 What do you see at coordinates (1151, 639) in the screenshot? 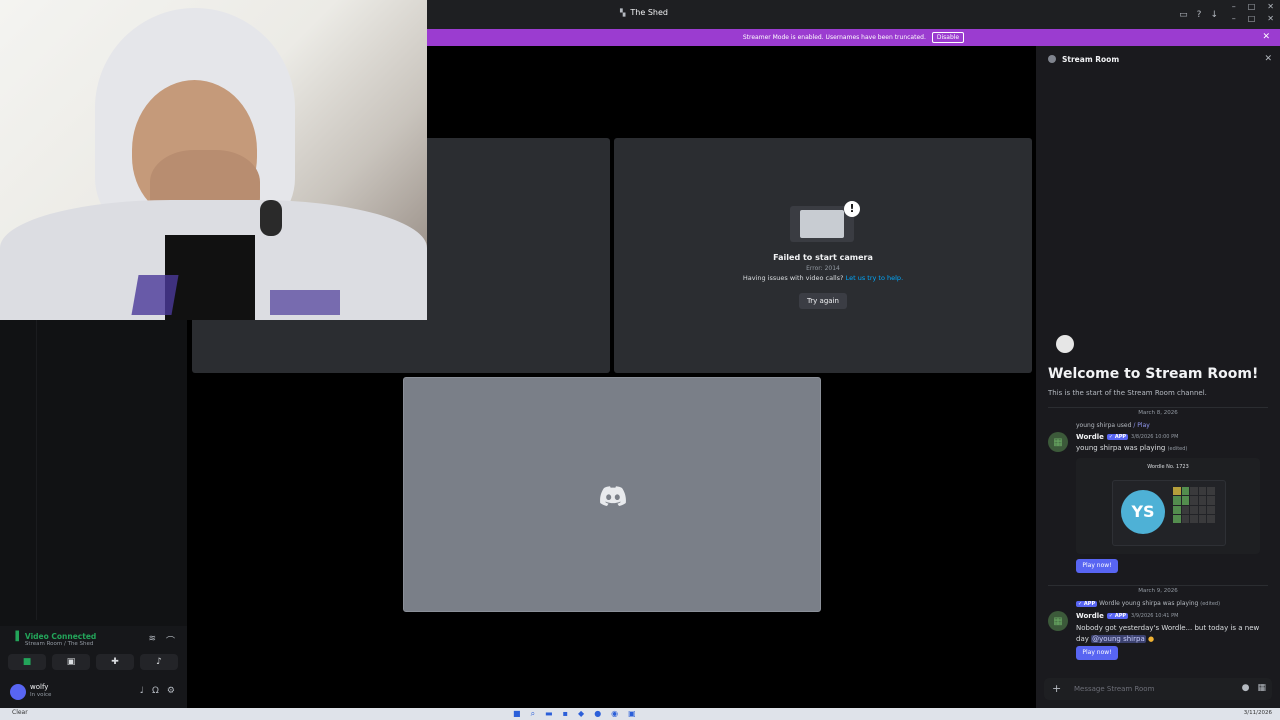
I see `emoji-icon: ●` at bounding box center [1151, 639].